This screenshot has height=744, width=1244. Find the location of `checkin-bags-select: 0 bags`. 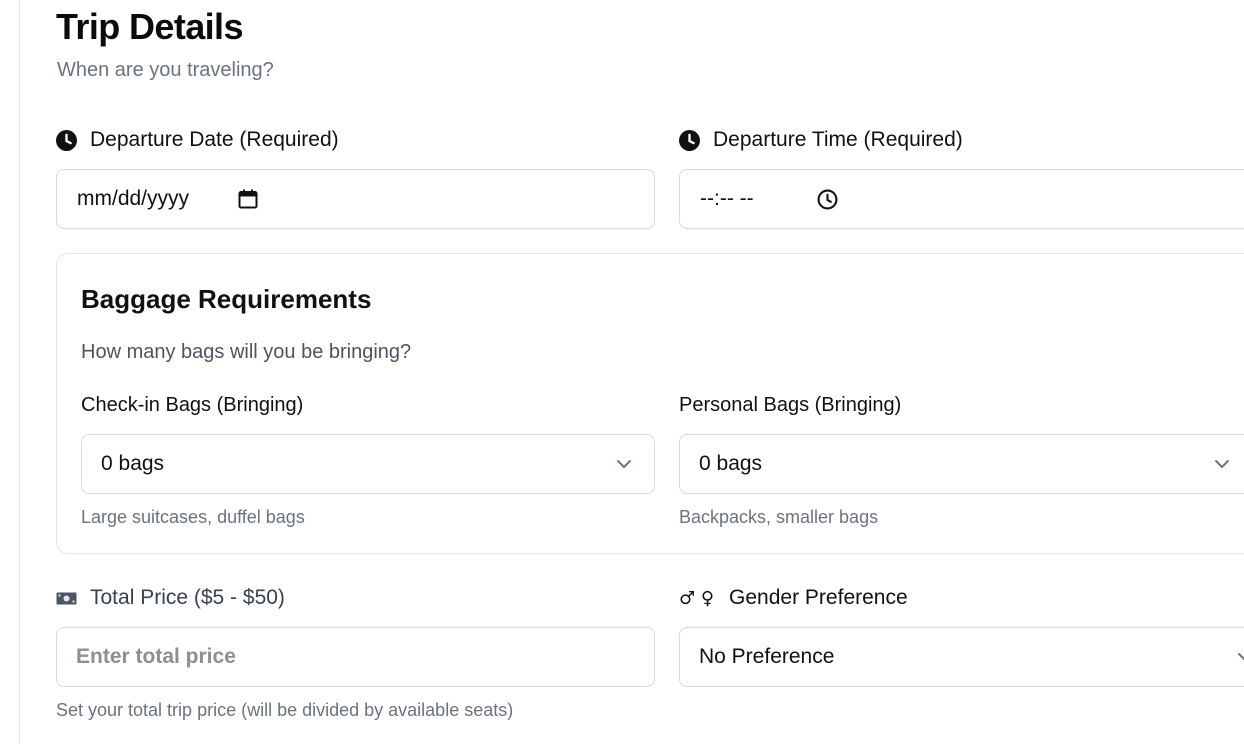

checkin-bags-select: 0 bags is located at coordinates (368, 464).